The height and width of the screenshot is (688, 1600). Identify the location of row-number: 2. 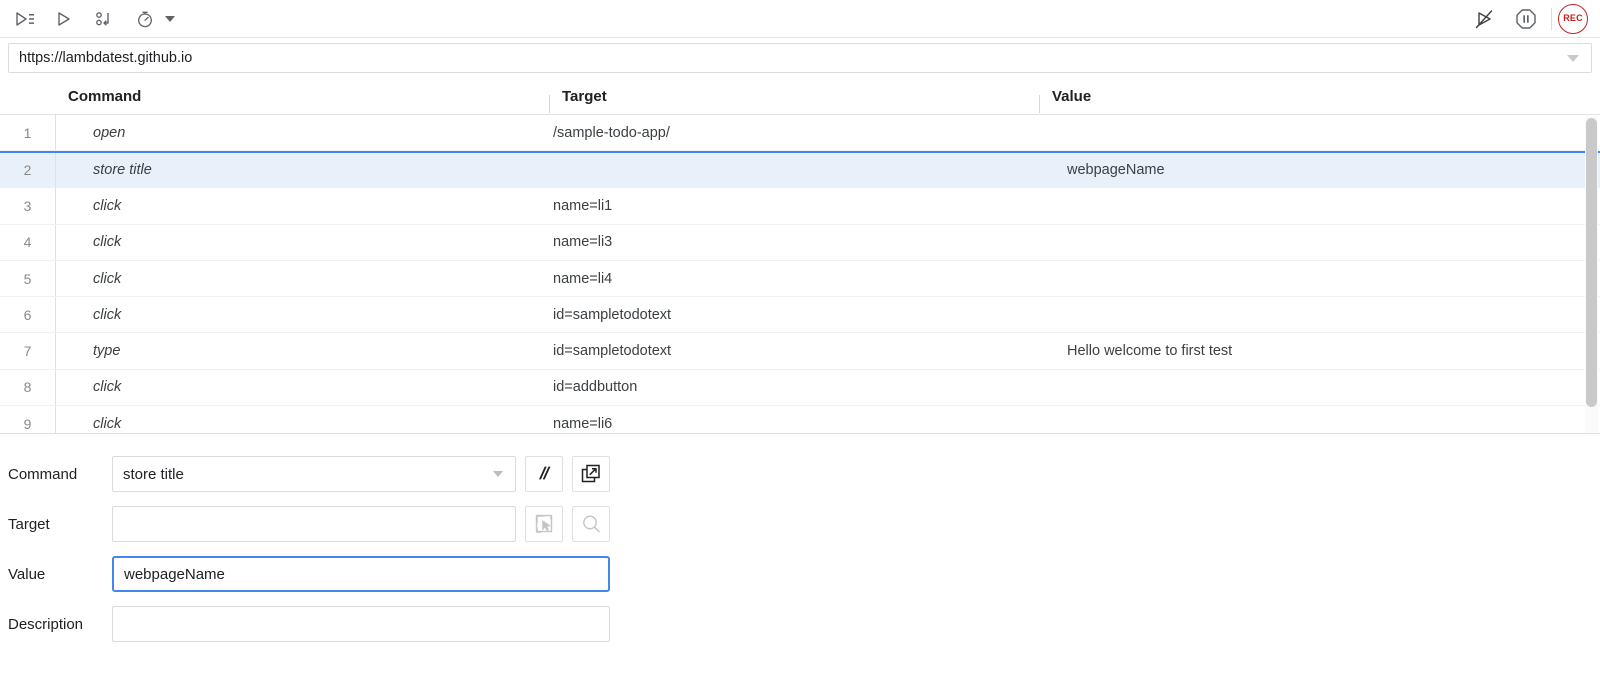
(27, 170).